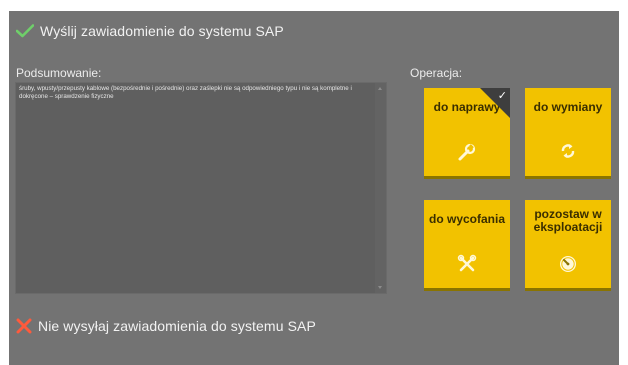 The width and height of the screenshot is (628, 365). Describe the element at coordinates (24, 326) in the screenshot. I see `cross-icon` at that location.